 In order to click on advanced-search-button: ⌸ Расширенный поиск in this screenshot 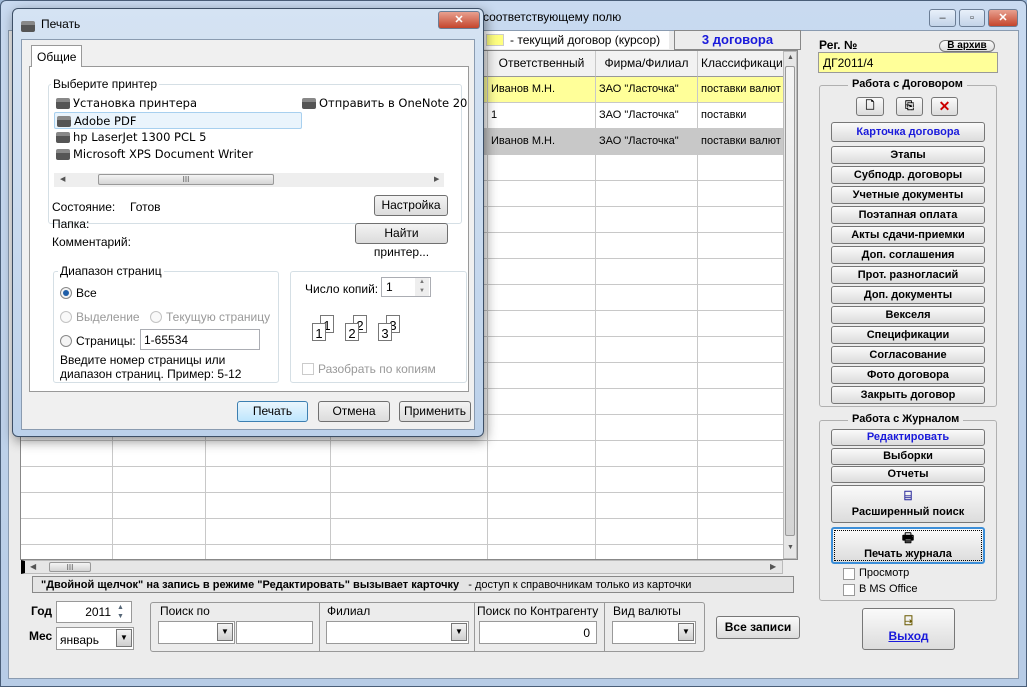, I will do `click(908, 504)`.